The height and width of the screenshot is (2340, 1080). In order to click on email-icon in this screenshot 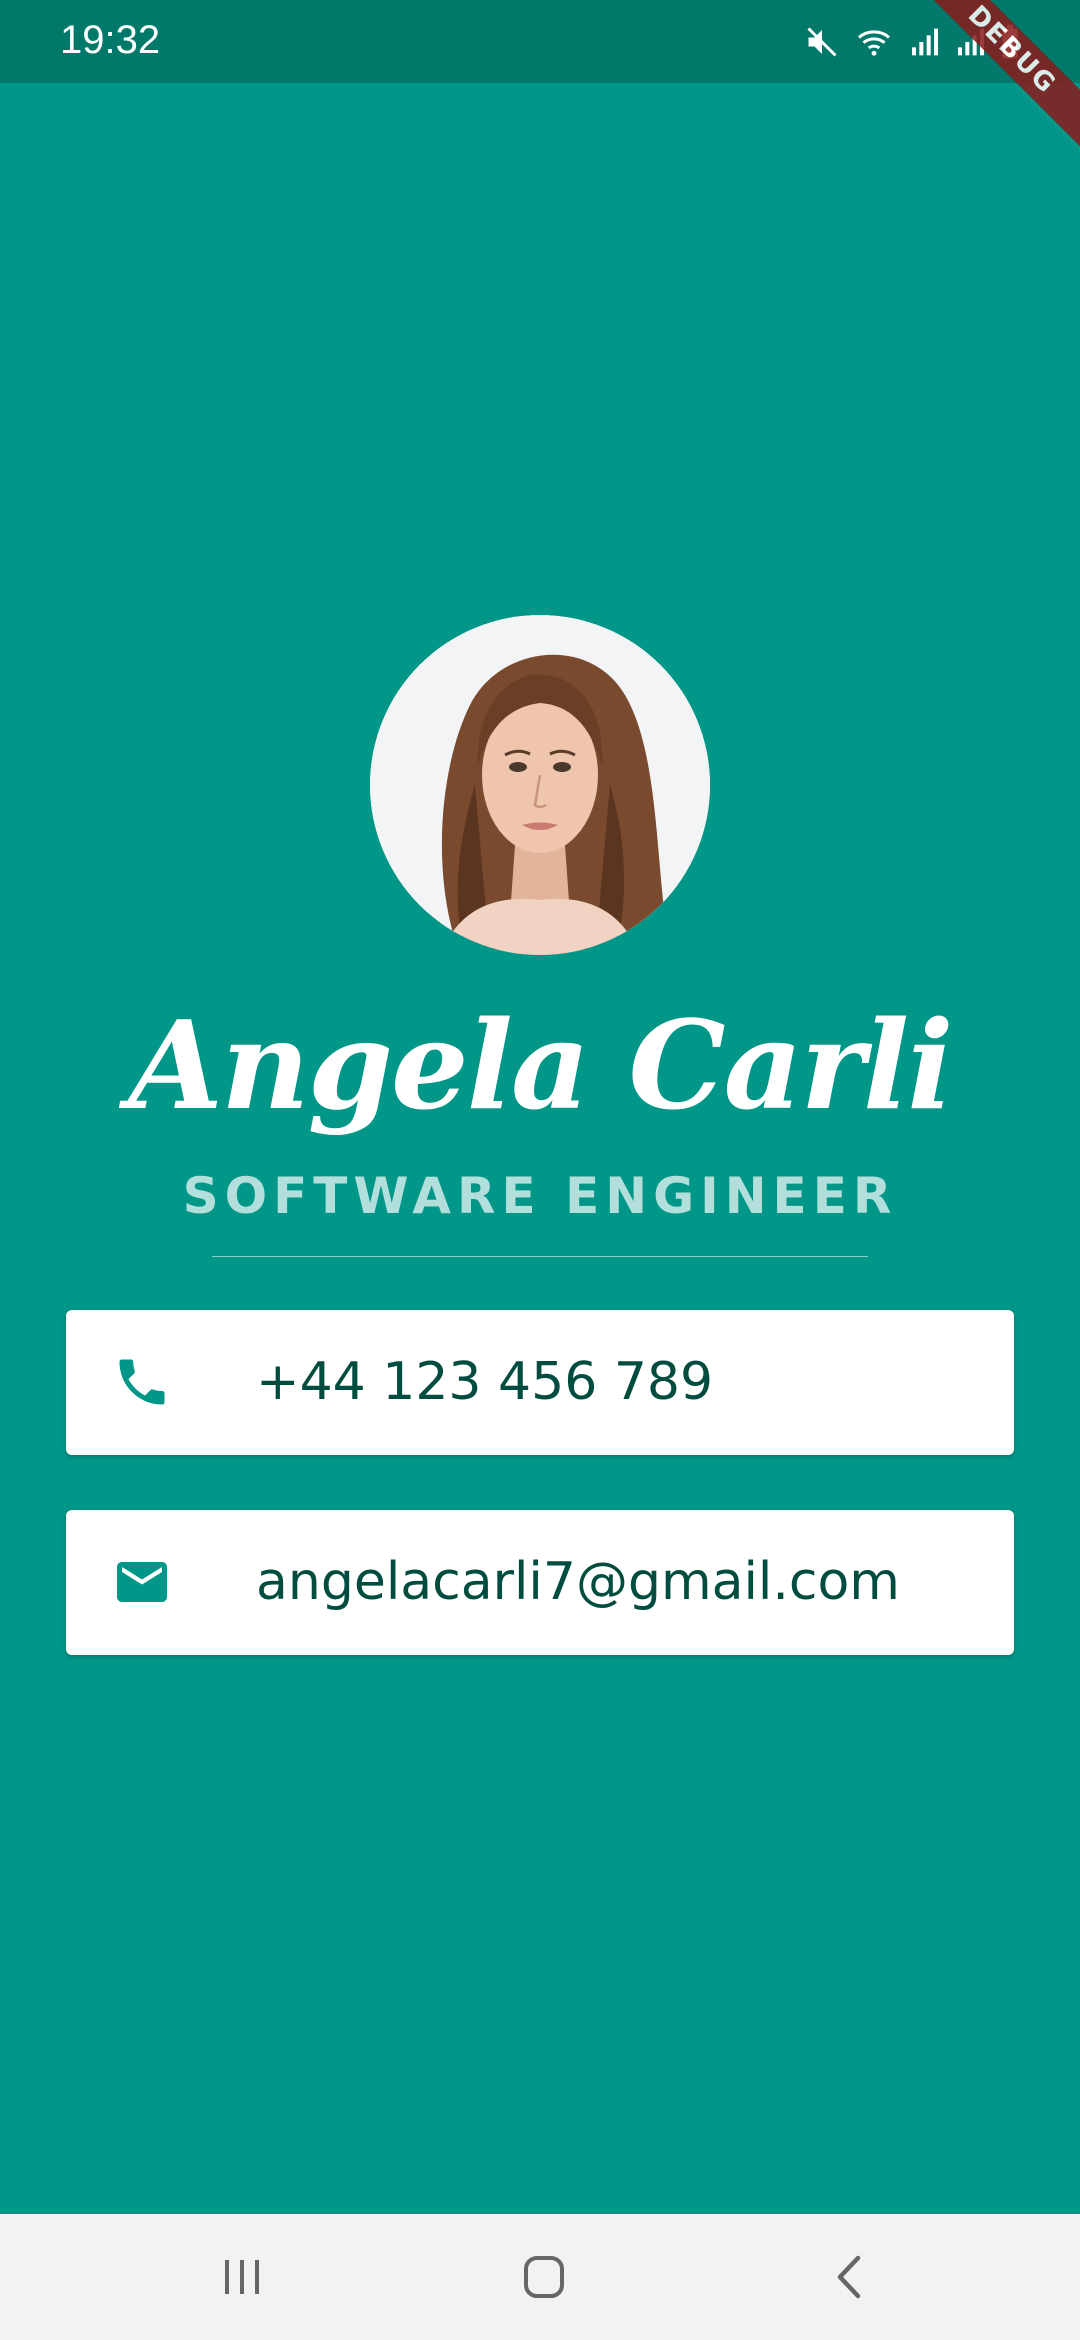, I will do `click(142, 1582)`.